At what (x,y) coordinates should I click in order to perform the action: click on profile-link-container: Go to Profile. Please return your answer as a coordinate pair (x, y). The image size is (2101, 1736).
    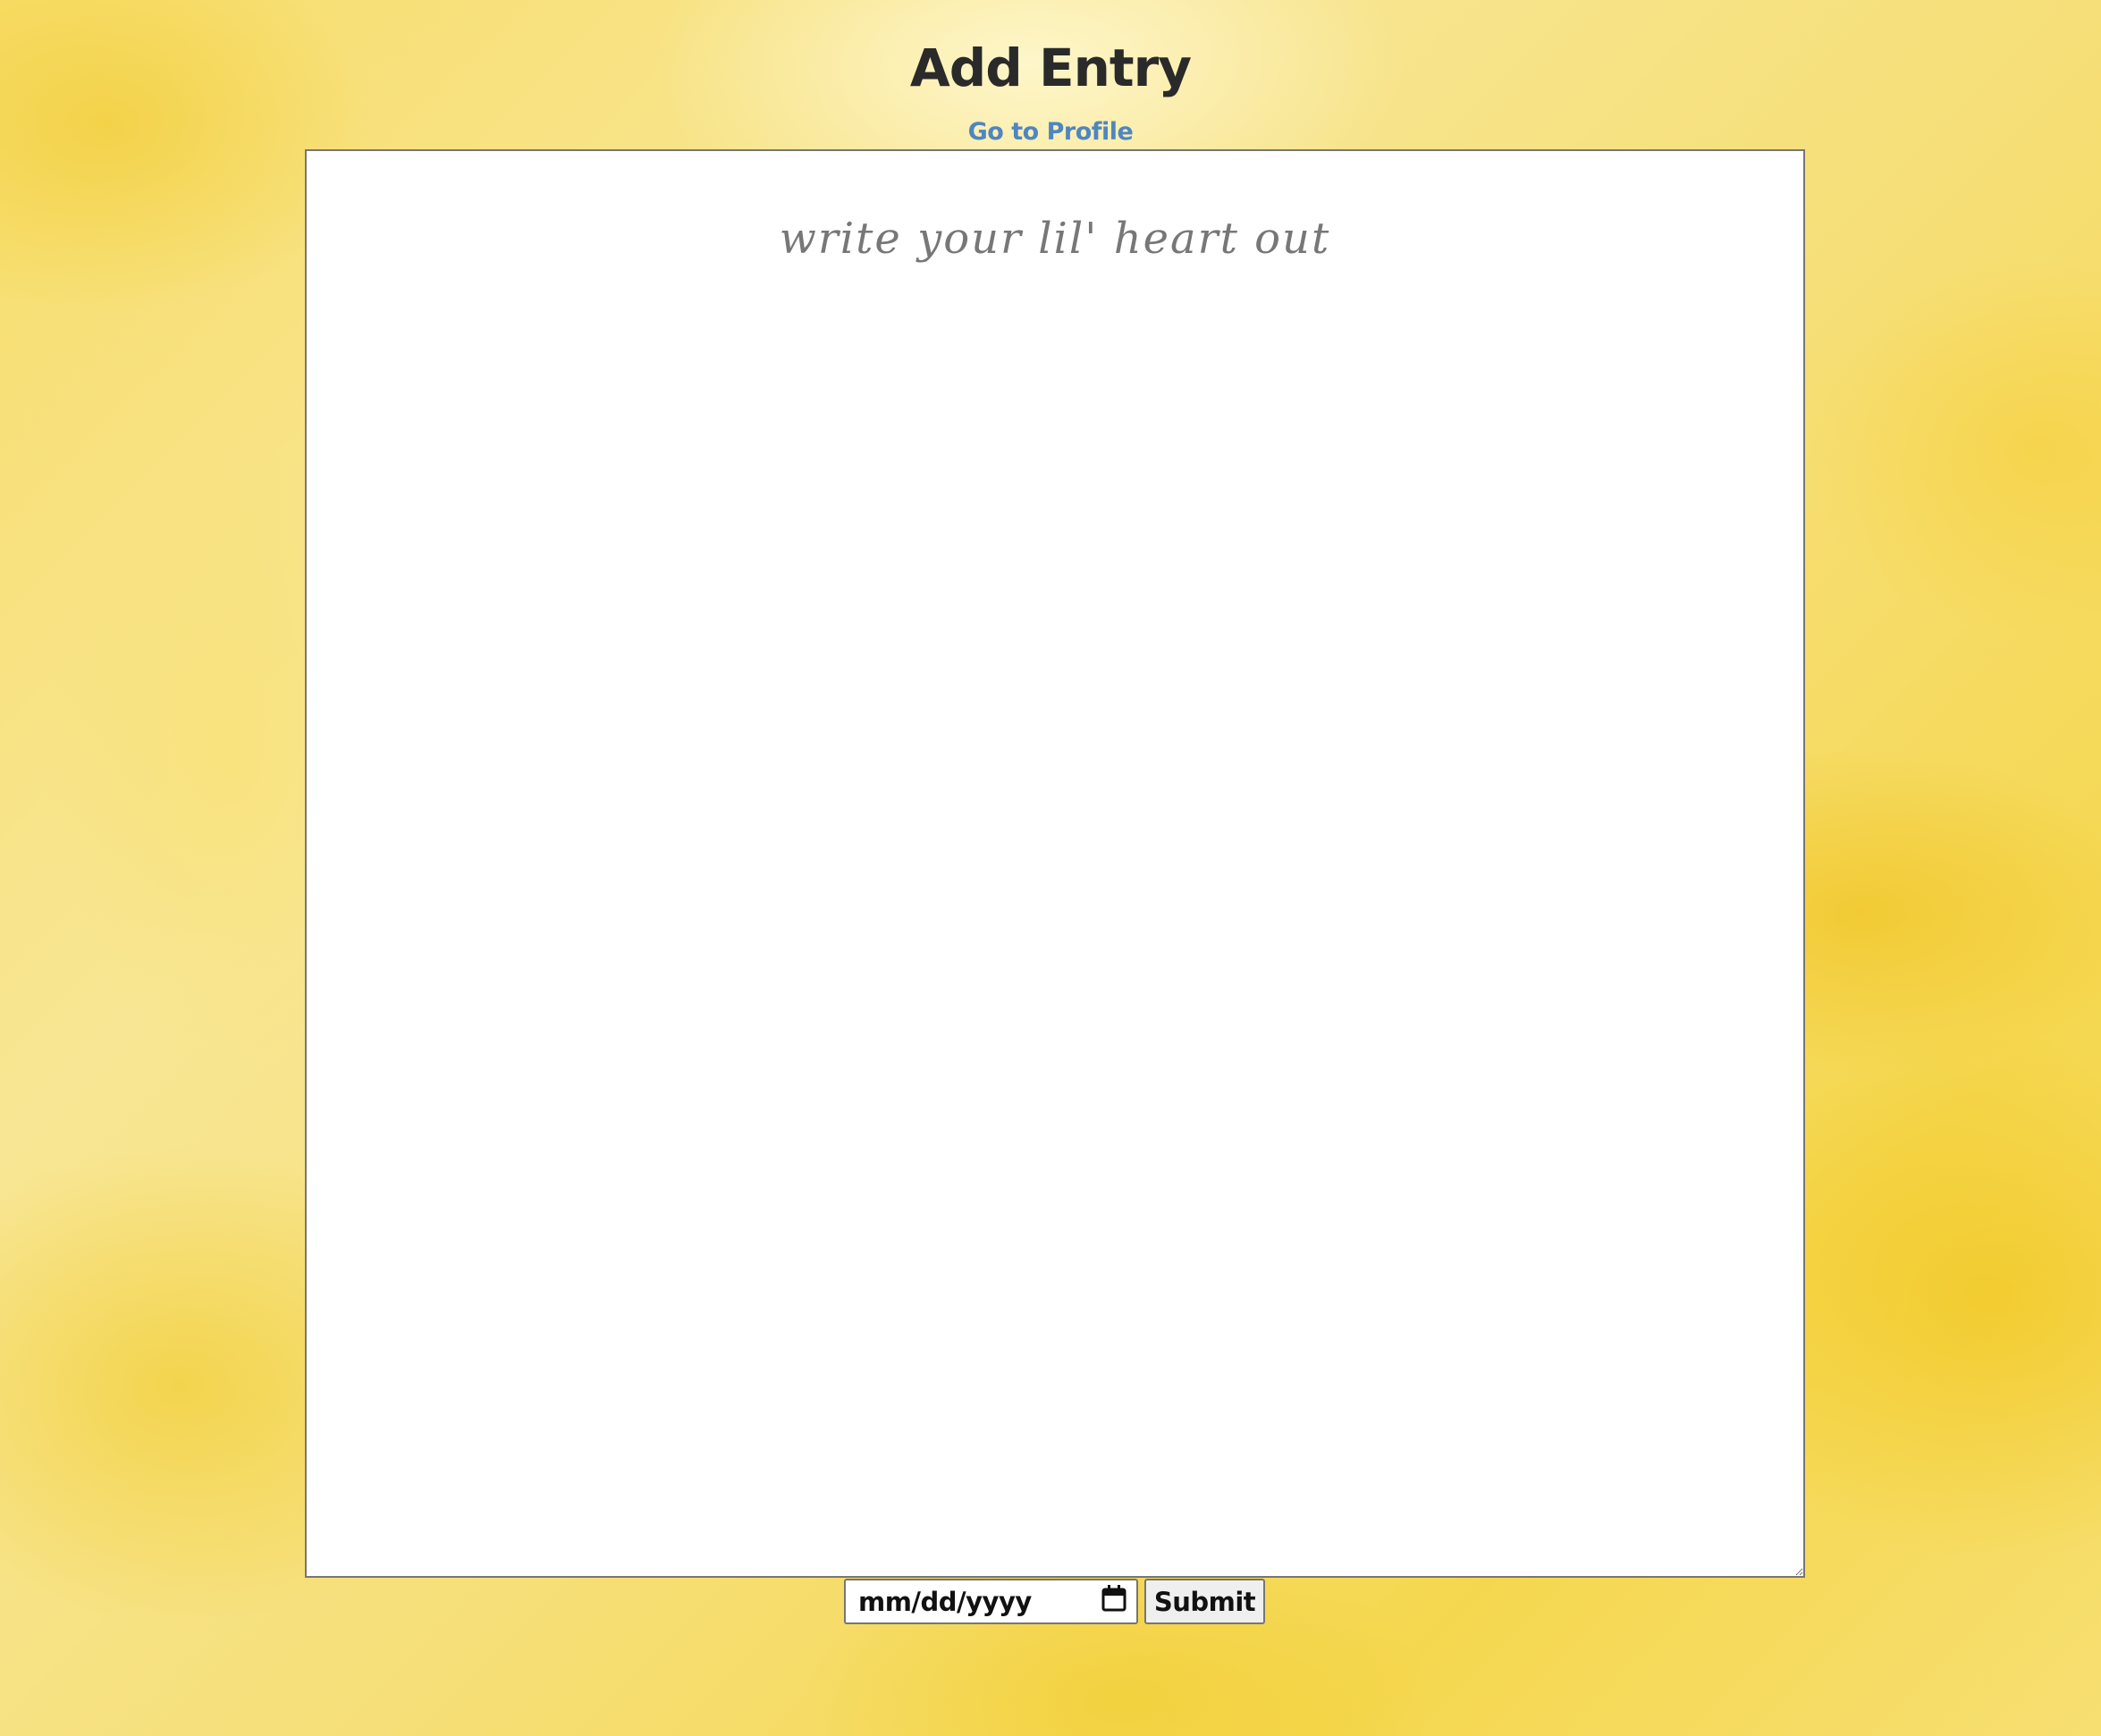
    Looking at the image, I should click on (1050, 133).